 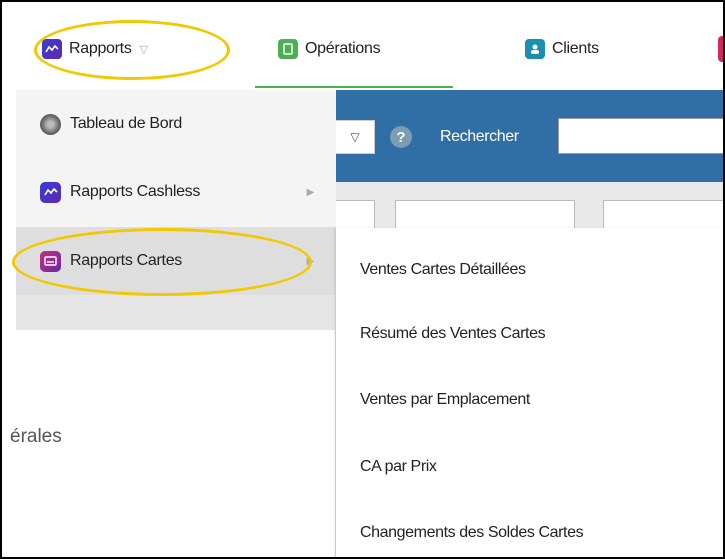 What do you see at coordinates (640, 136) in the screenshot?
I see `search-input` at bounding box center [640, 136].